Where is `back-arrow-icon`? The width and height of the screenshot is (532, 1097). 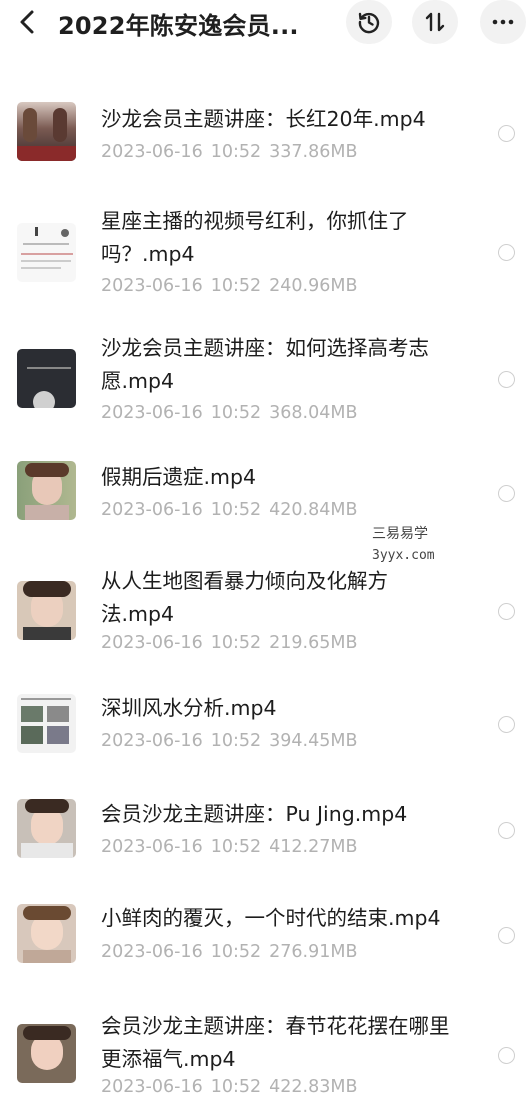
back-arrow-icon is located at coordinates (28, 22).